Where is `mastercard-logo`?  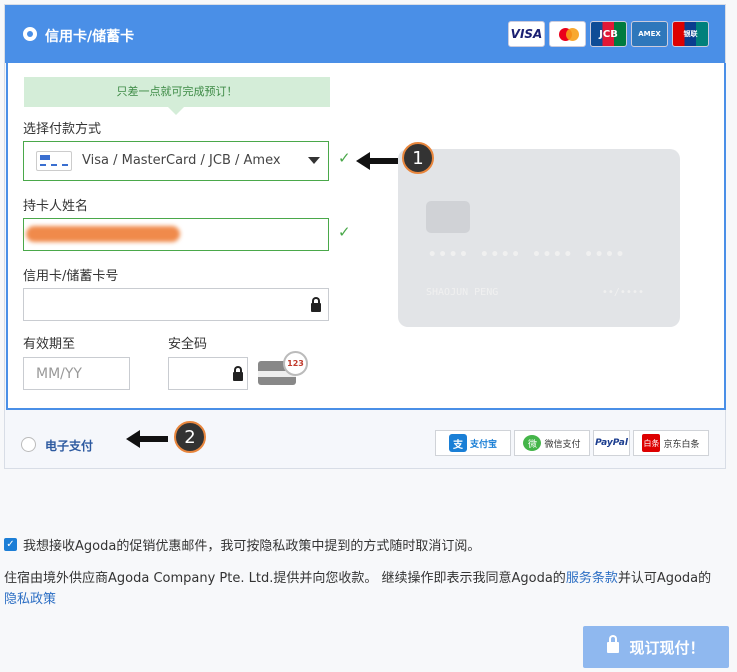
mastercard-logo is located at coordinates (567, 34).